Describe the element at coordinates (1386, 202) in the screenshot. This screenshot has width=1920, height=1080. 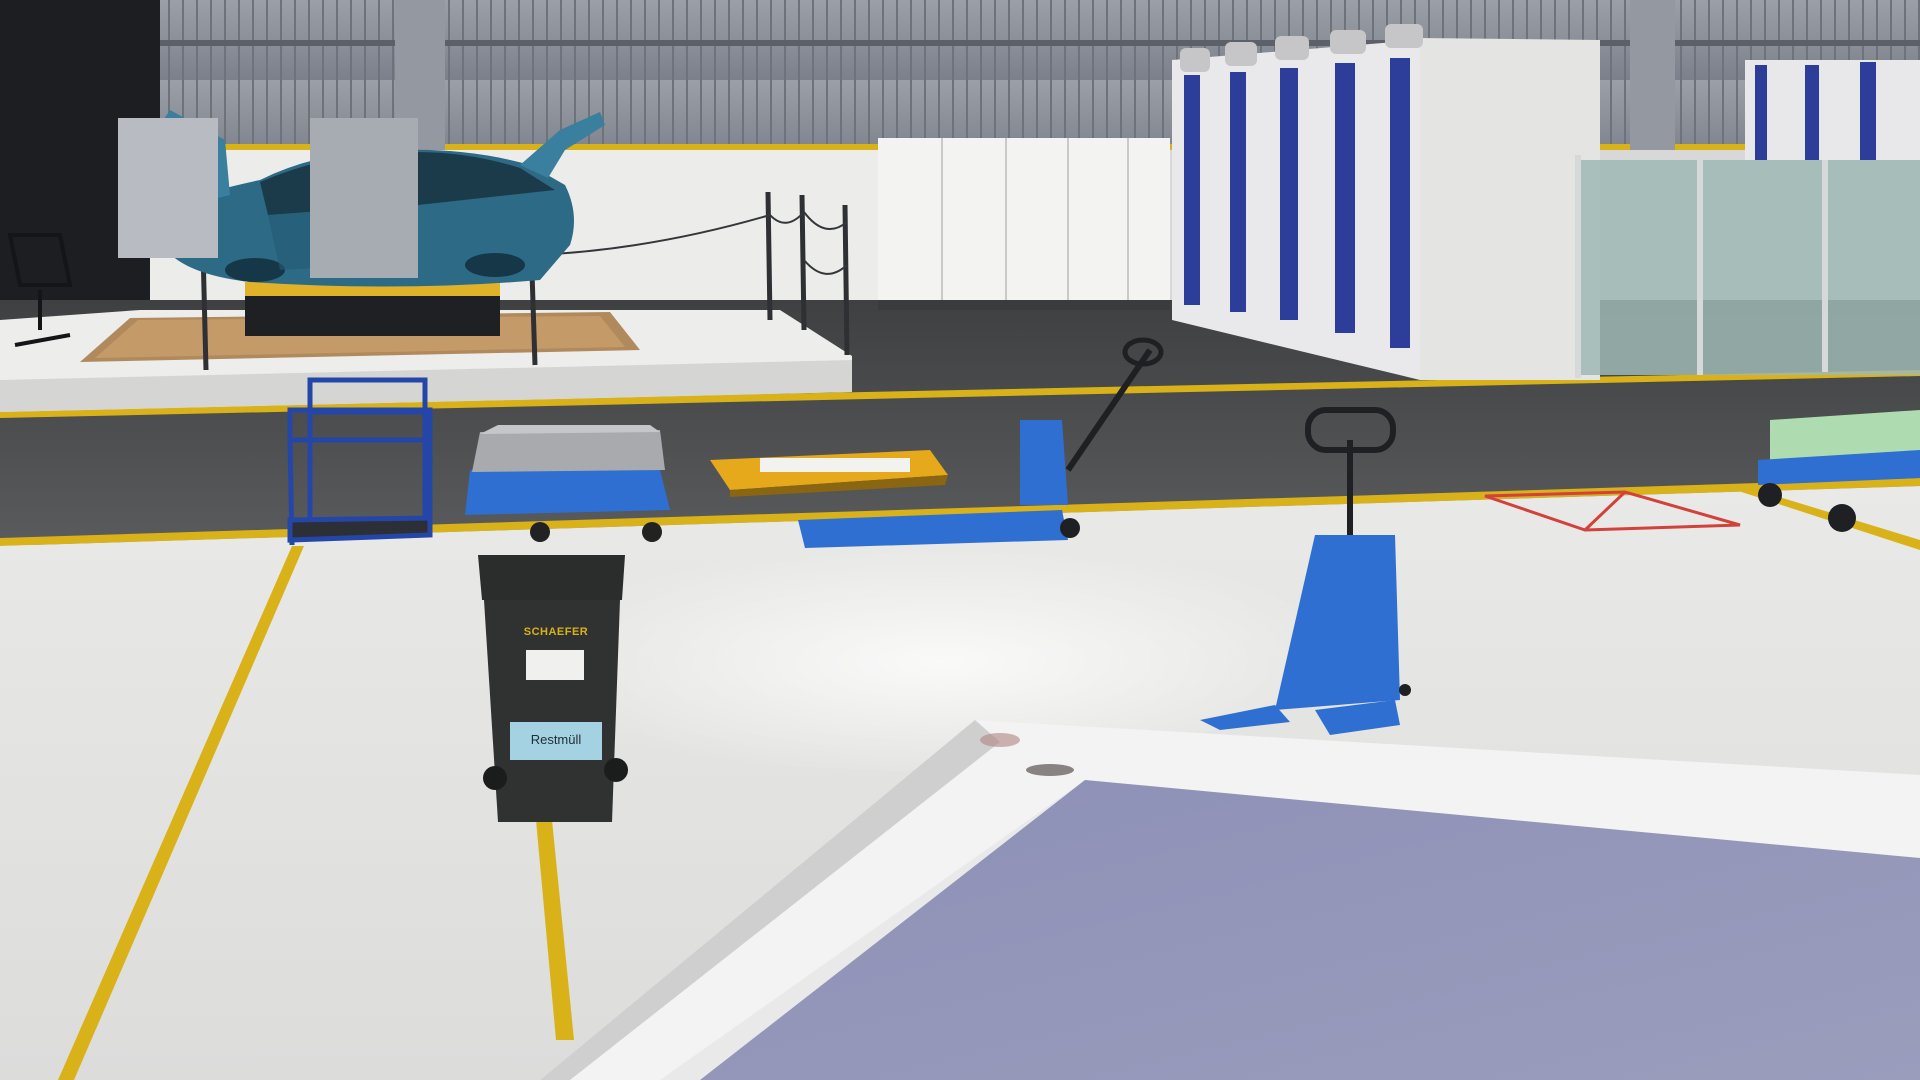
I see `storage-racks` at that location.